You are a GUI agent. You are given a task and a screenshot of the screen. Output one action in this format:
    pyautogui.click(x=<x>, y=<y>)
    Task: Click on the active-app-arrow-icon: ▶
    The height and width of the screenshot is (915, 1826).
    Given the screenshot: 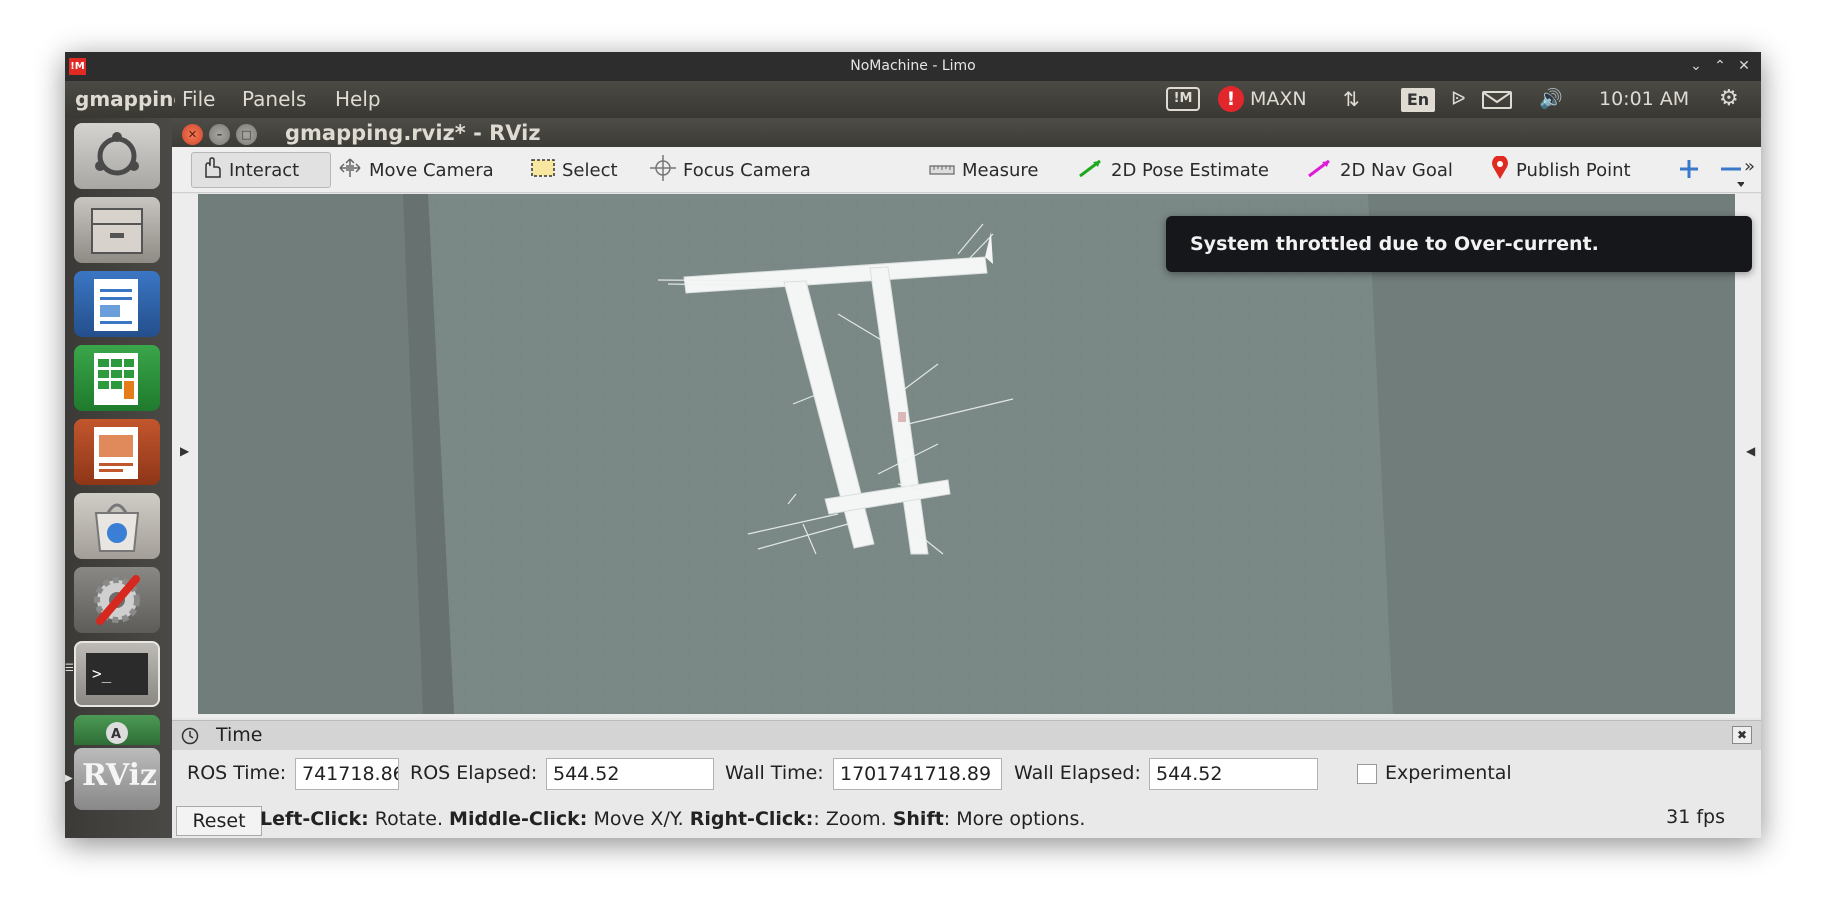 What is the action you would take?
    pyautogui.click(x=69, y=778)
    